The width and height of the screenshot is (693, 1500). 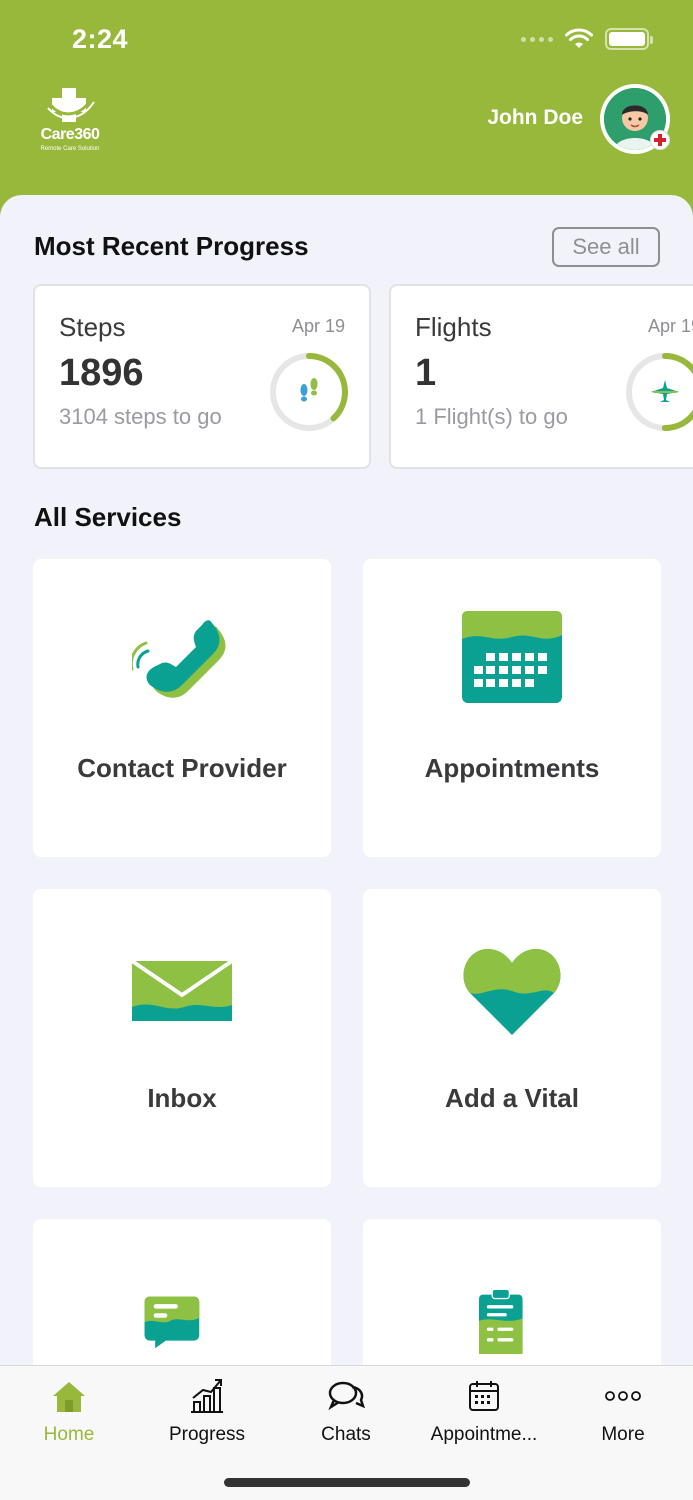 What do you see at coordinates (512, 1038) in the screenshot?
I see `service-card-add-a-vital: Add a Vital` at bounding box center [512, 1038].